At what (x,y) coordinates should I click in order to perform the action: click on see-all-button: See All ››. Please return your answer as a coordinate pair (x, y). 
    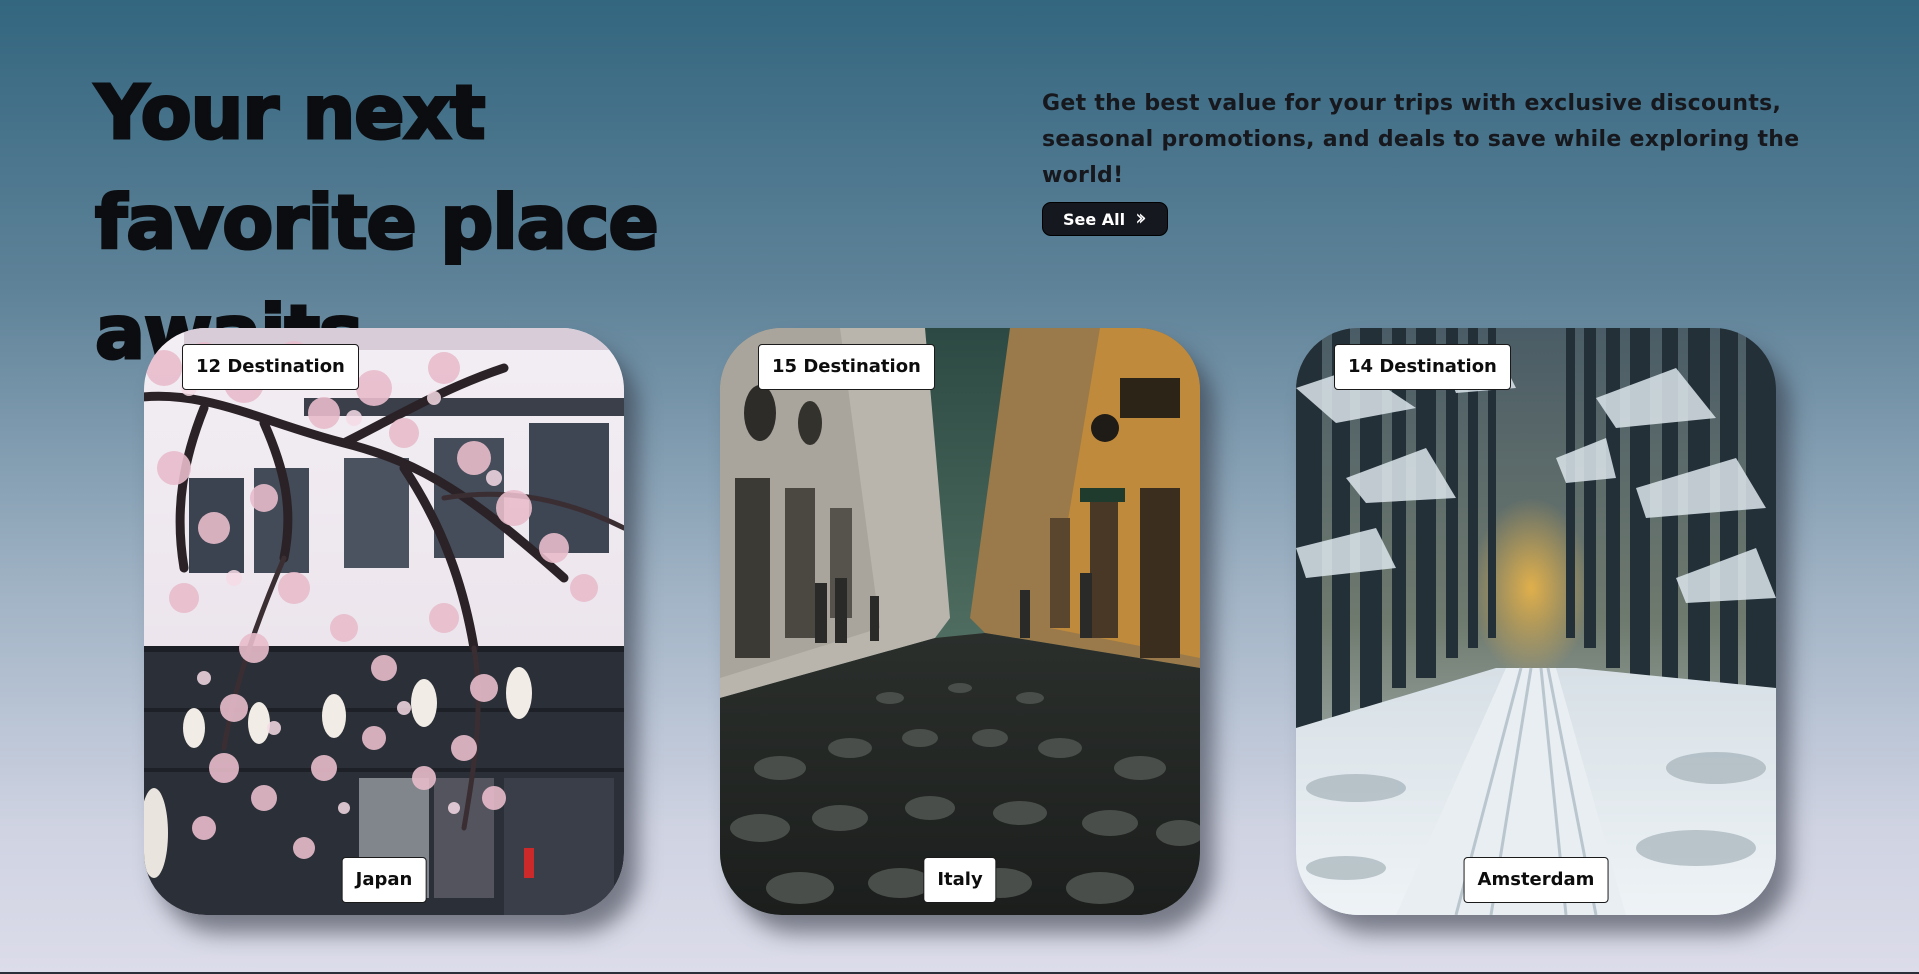
    Looking at the image, I should click on (1105, 219).